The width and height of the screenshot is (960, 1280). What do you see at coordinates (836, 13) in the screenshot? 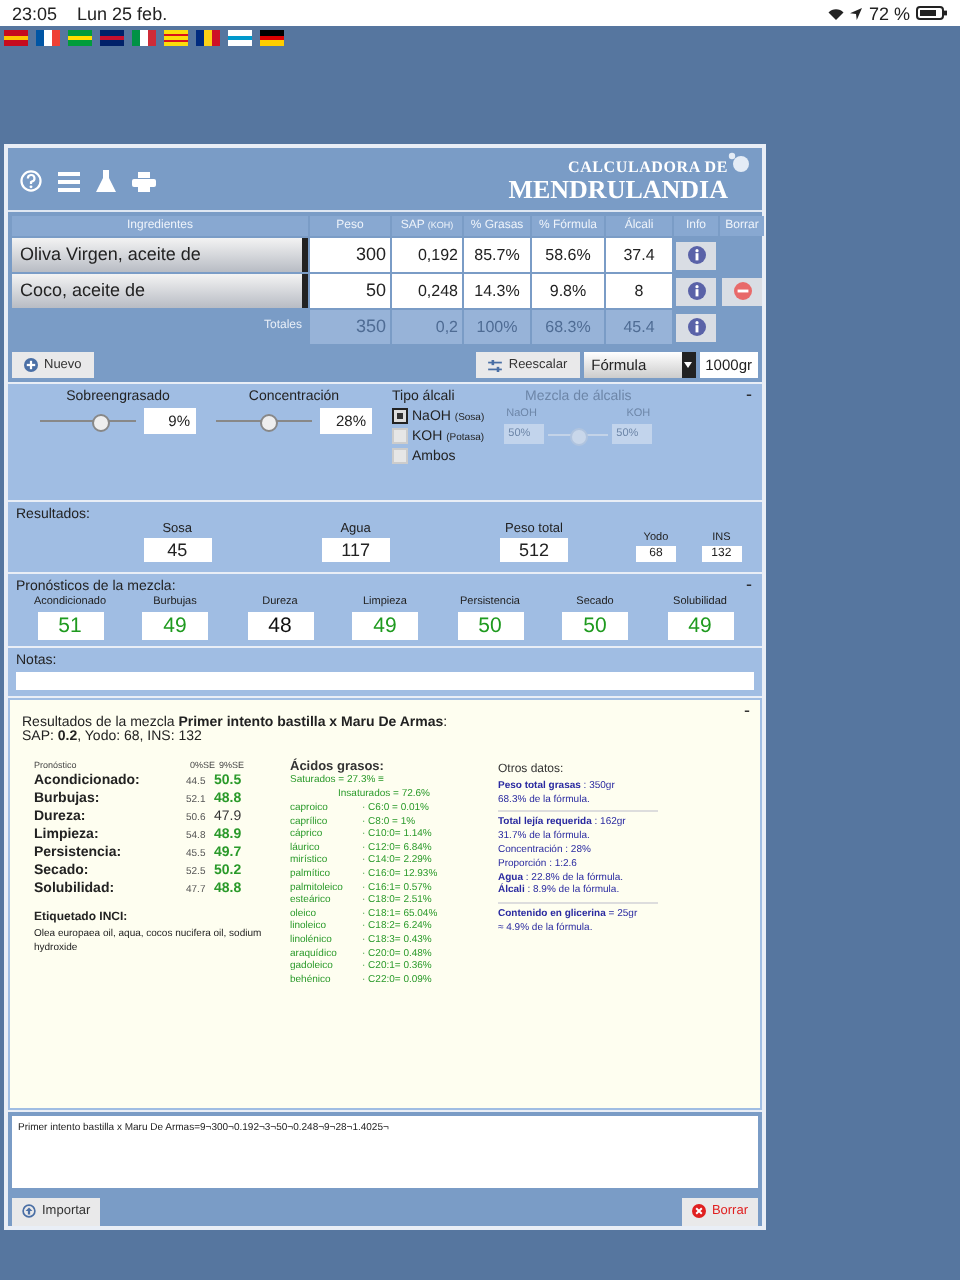
I see `wifi-icon` at bounding box center [836, 13].